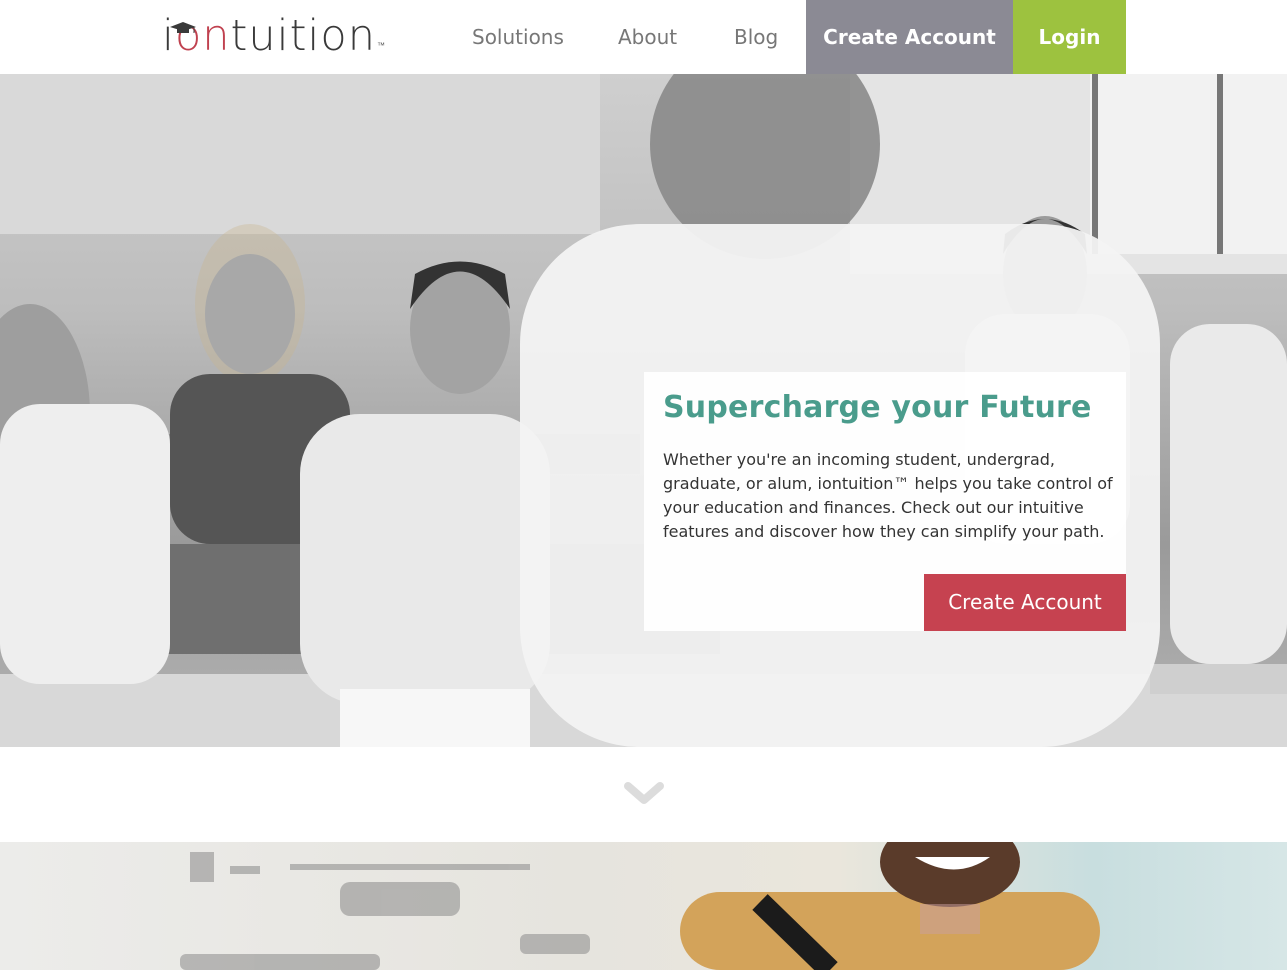 The width and height of the screenshot is (1287, 970). Describe the element at coordinates (640, 906) in the screenshot. I see `banner-image` at that location.